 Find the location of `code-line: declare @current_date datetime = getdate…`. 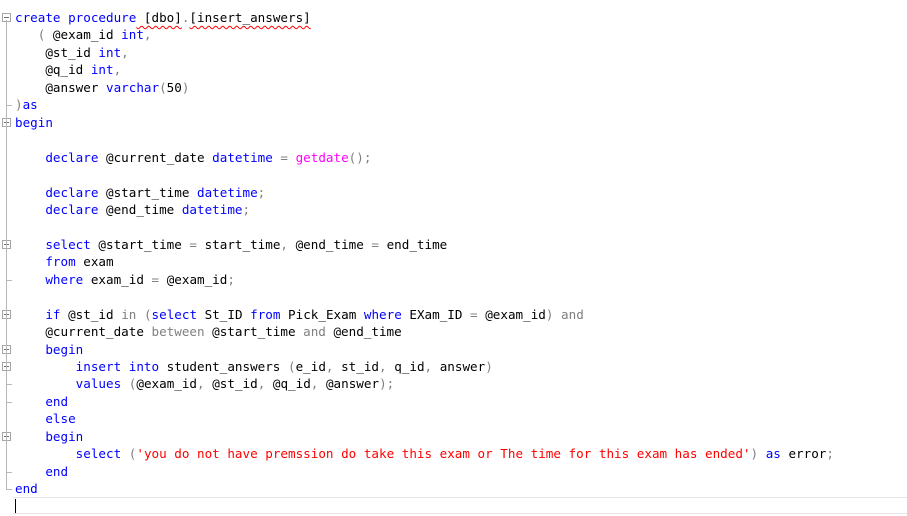

code-line: declare @current_date datetime = getdate… is located at coordinates (453, 157).